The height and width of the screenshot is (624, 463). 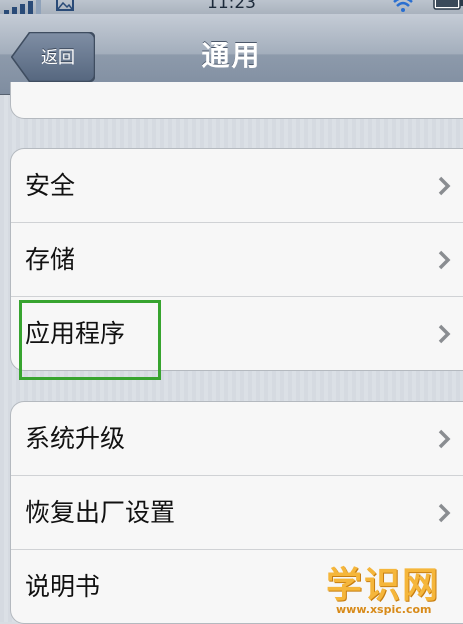 What do you see at coordinates (231, 7) in the screenshot?
I see `status-bar: 11:23` at bounding box center [231, 7].